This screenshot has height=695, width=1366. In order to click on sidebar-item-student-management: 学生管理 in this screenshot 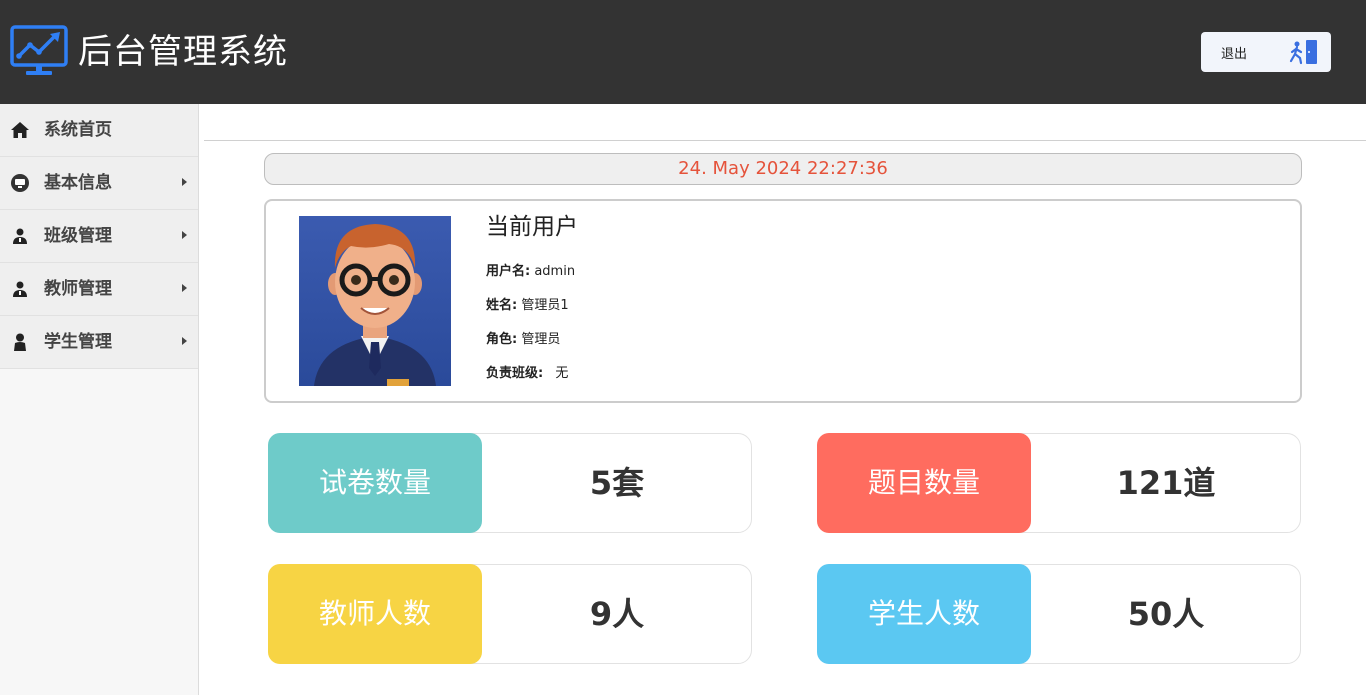, I will do `click(99, 342)`.